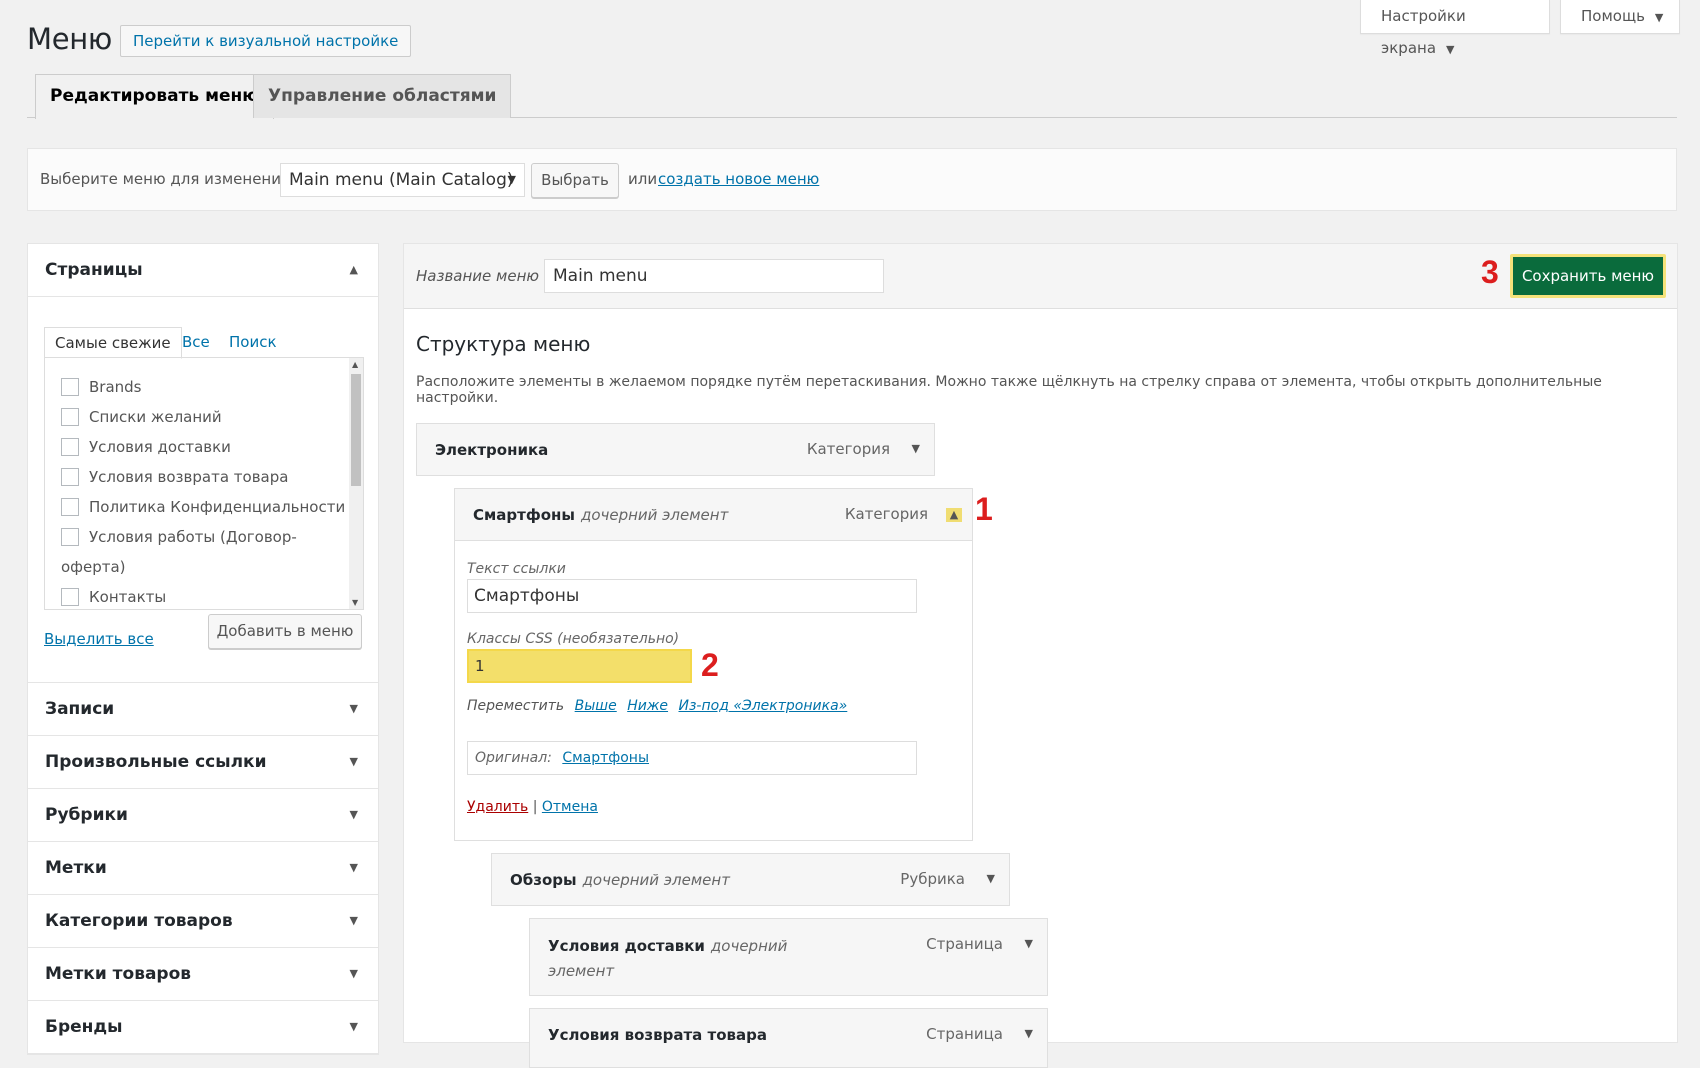 This screenshot has width=1700, height=1068. What do you see at coordinates (714, 276) in the screenshot?
I see `menu-name-input: Main menu` at bounding box center [714, 276].